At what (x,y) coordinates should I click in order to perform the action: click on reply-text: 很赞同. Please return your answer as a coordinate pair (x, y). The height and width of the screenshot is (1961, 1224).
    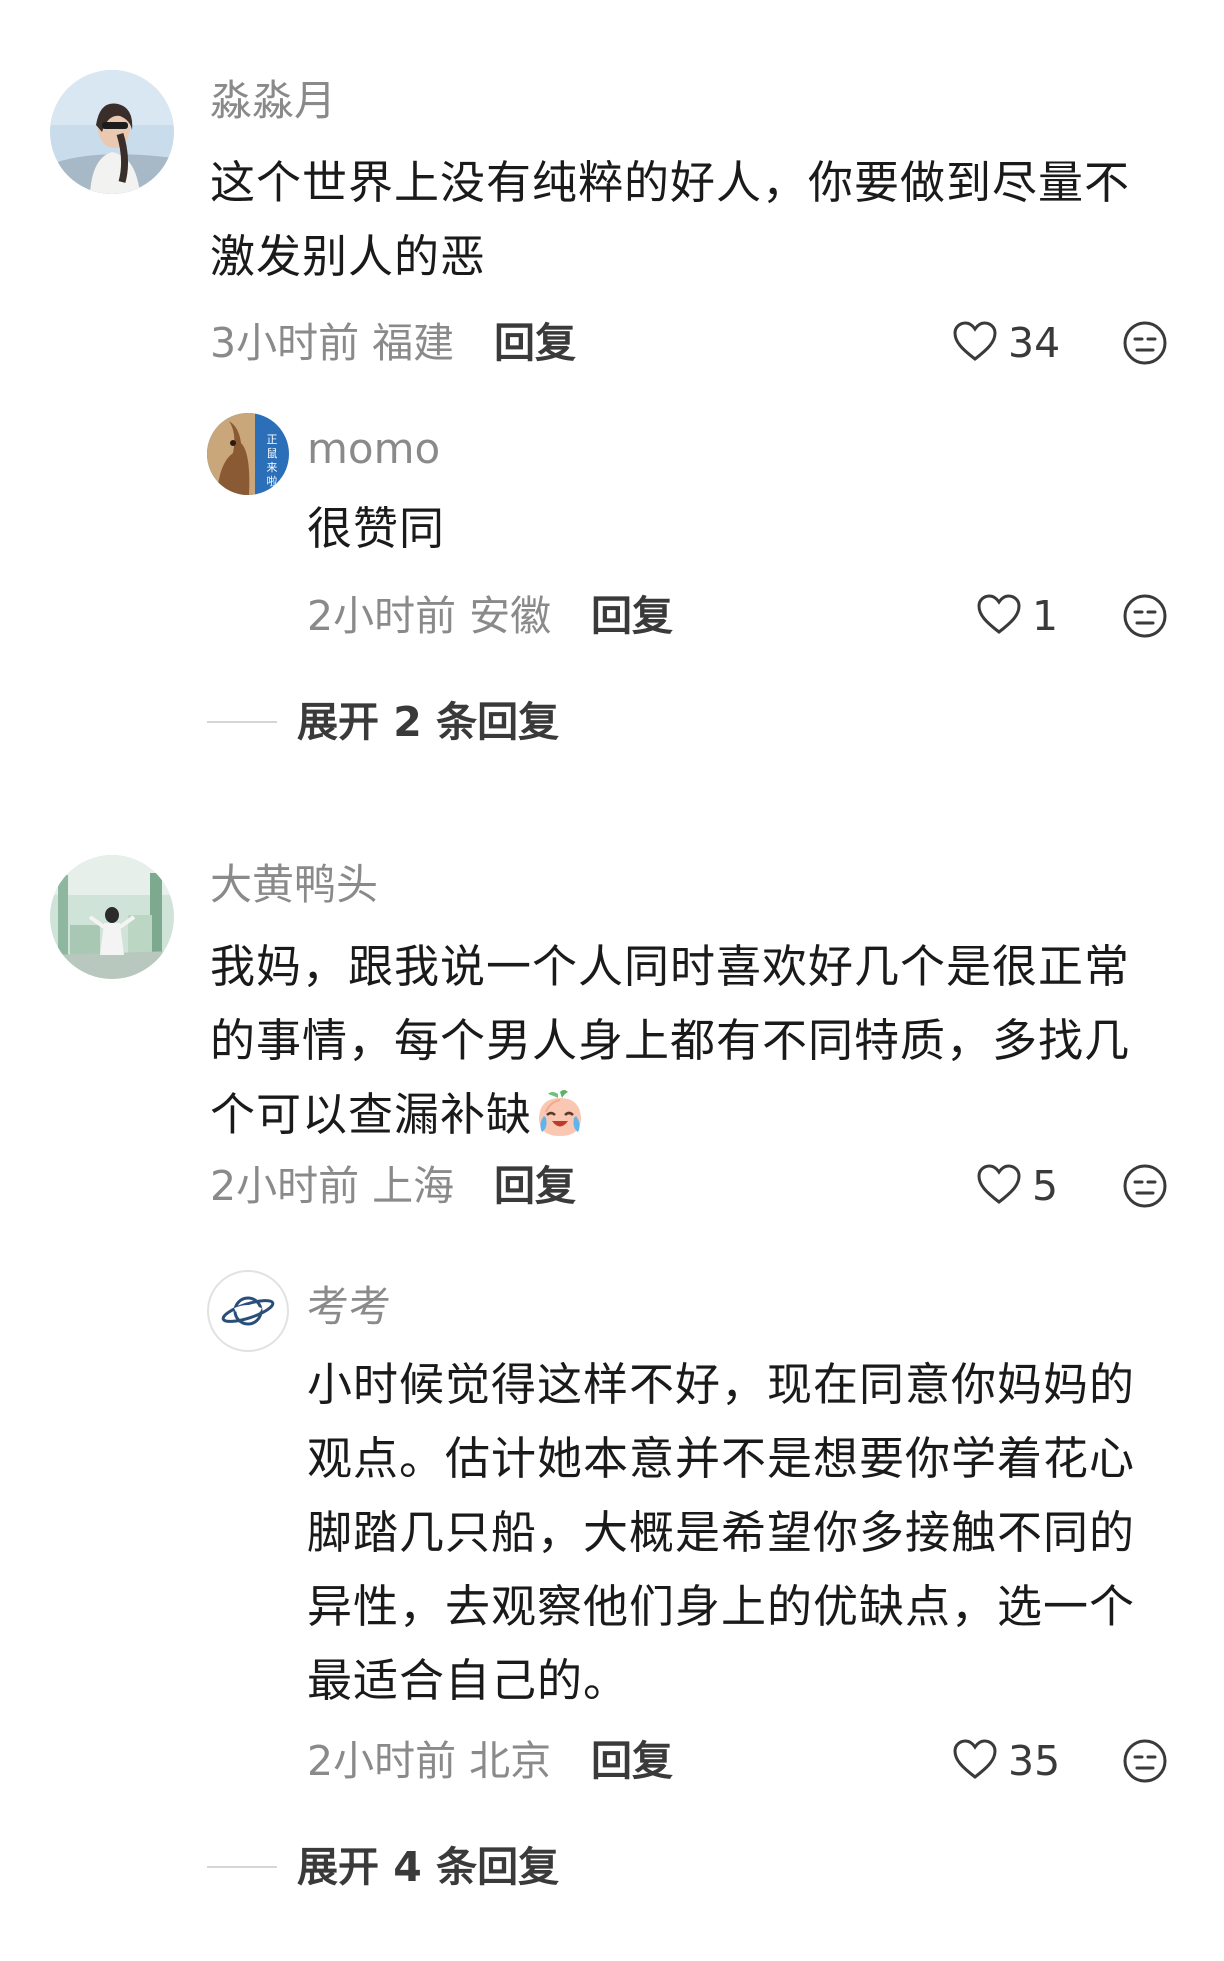
    Looking at the image, I should click on (376, 528).